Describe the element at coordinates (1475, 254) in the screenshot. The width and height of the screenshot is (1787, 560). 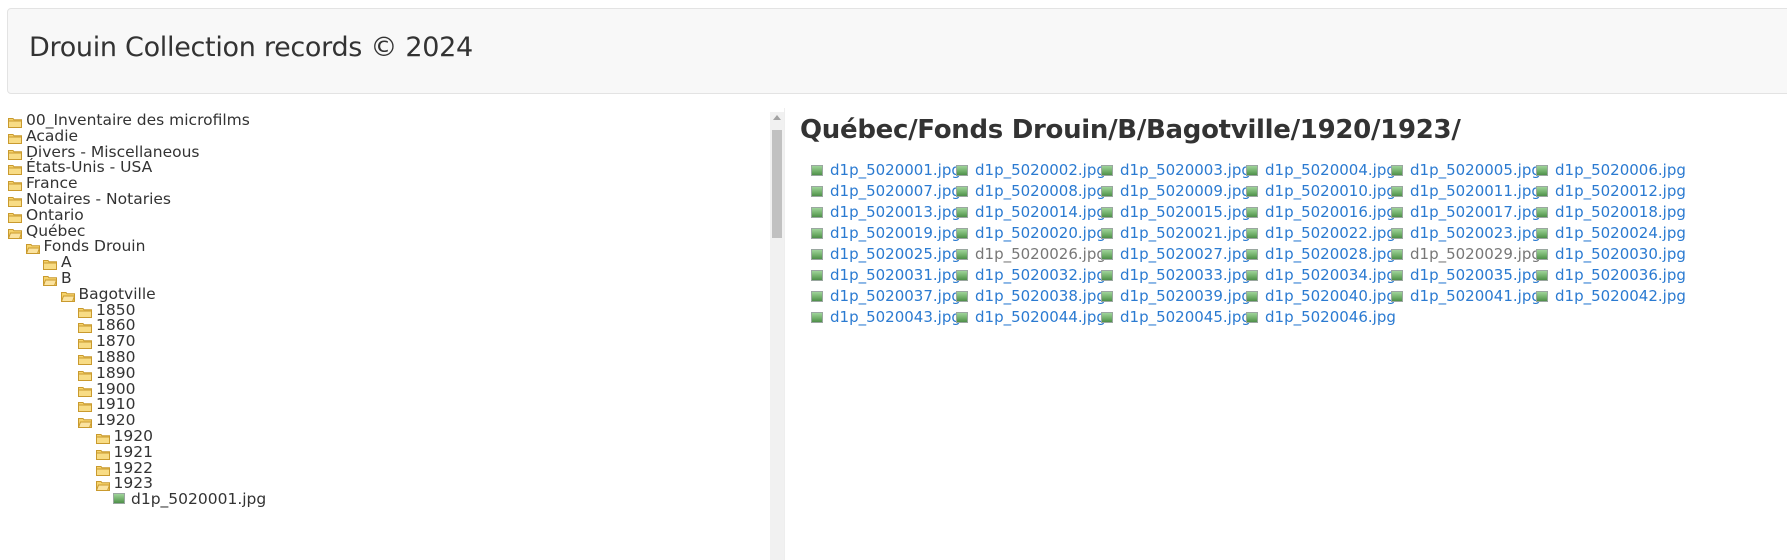
I see `file-link: d1p_5020029.jpg` at that location.